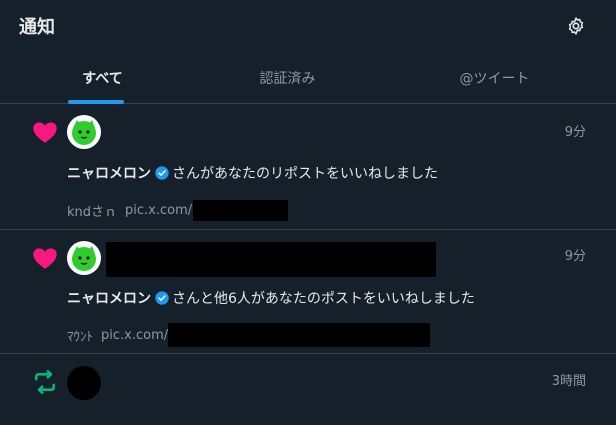 The height and width of the screenshot is (425, 616). What do you see at coordinates (80, 337) in the screenshot?
I see `preview-text: ﾏｳﾝﾄ` at bounding box center [80, 337].